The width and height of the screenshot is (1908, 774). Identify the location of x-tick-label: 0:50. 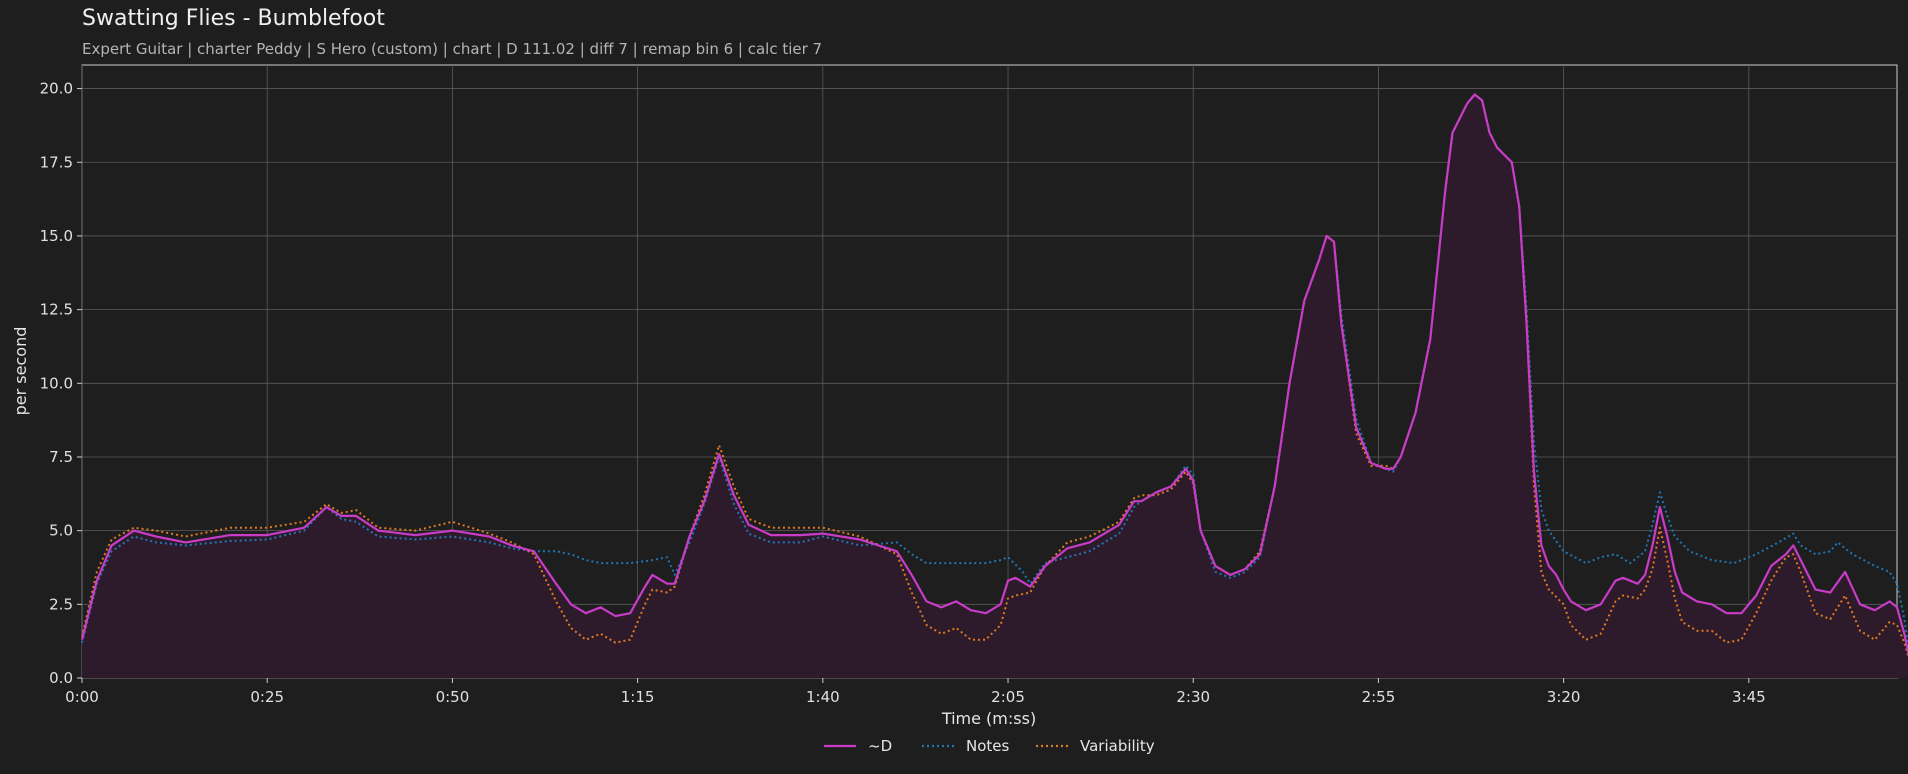
(453, 697).